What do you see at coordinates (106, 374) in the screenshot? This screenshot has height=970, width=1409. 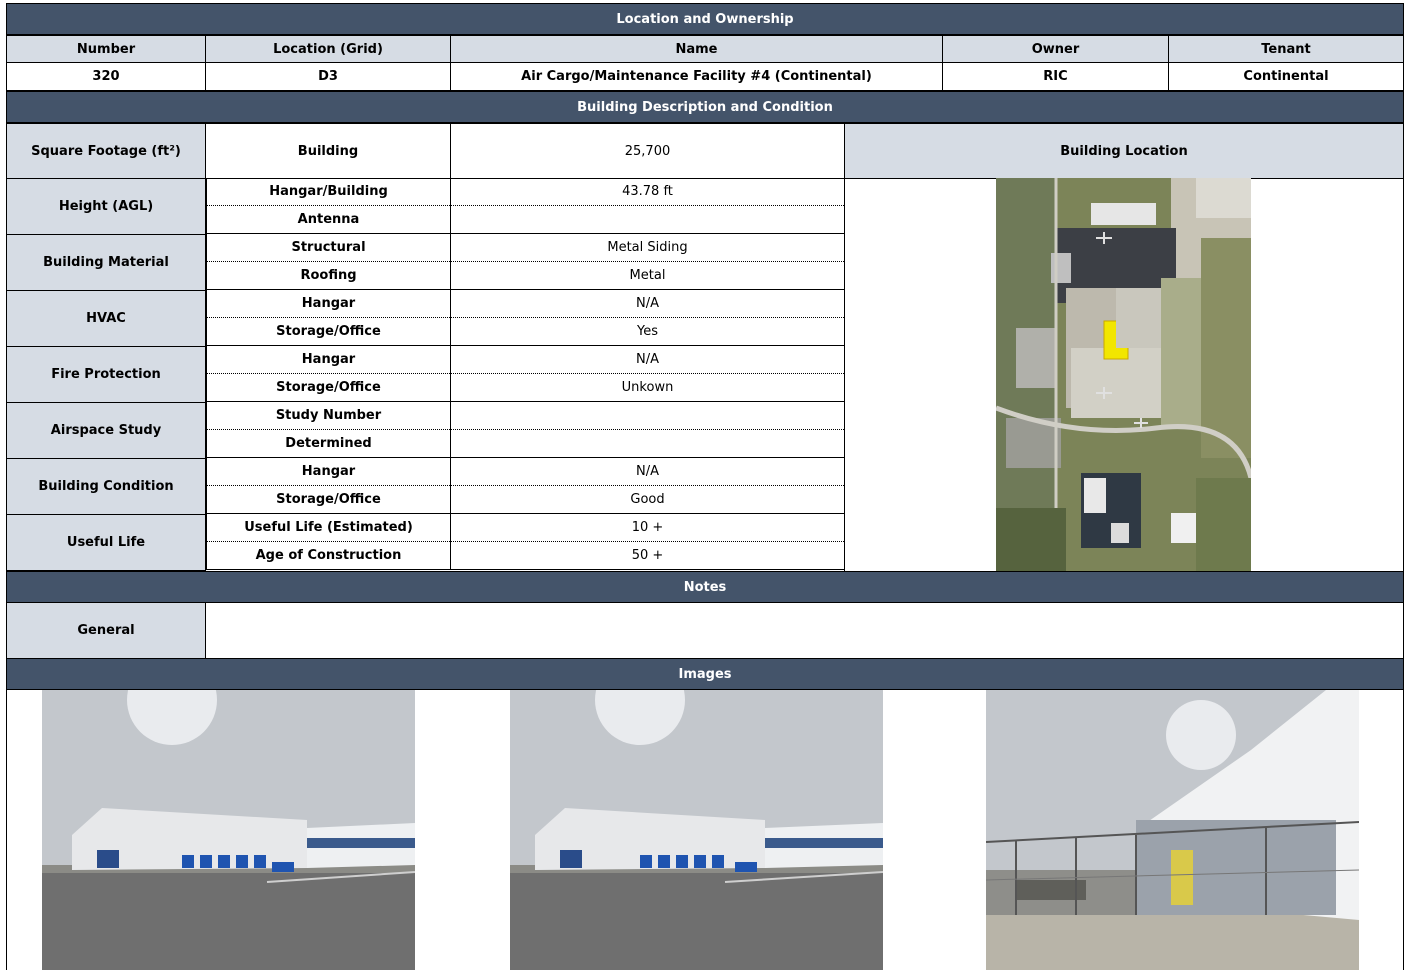 I see `row-label: Fire Protection` at bounding box center [106, 374].